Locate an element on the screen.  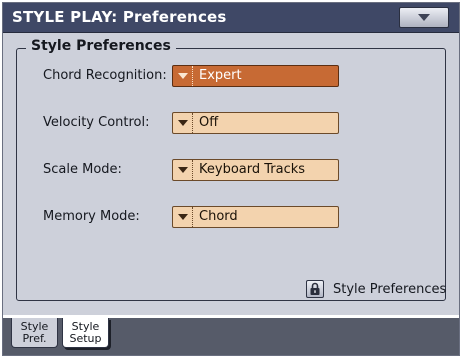
velocity-control-dropdown: Off is located at coordinates (255, 123).